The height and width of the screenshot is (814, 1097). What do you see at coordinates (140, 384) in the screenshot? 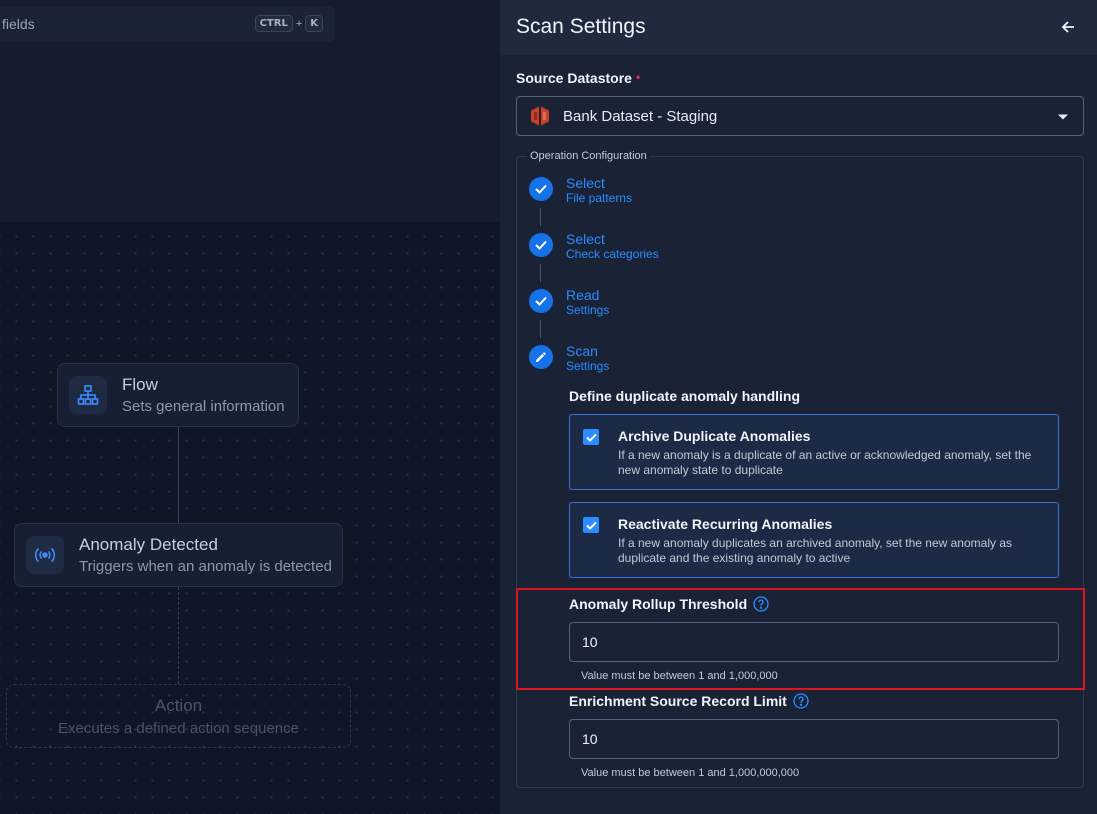
I see `flow-node-title: Flow` at bounding box center [140, 384].